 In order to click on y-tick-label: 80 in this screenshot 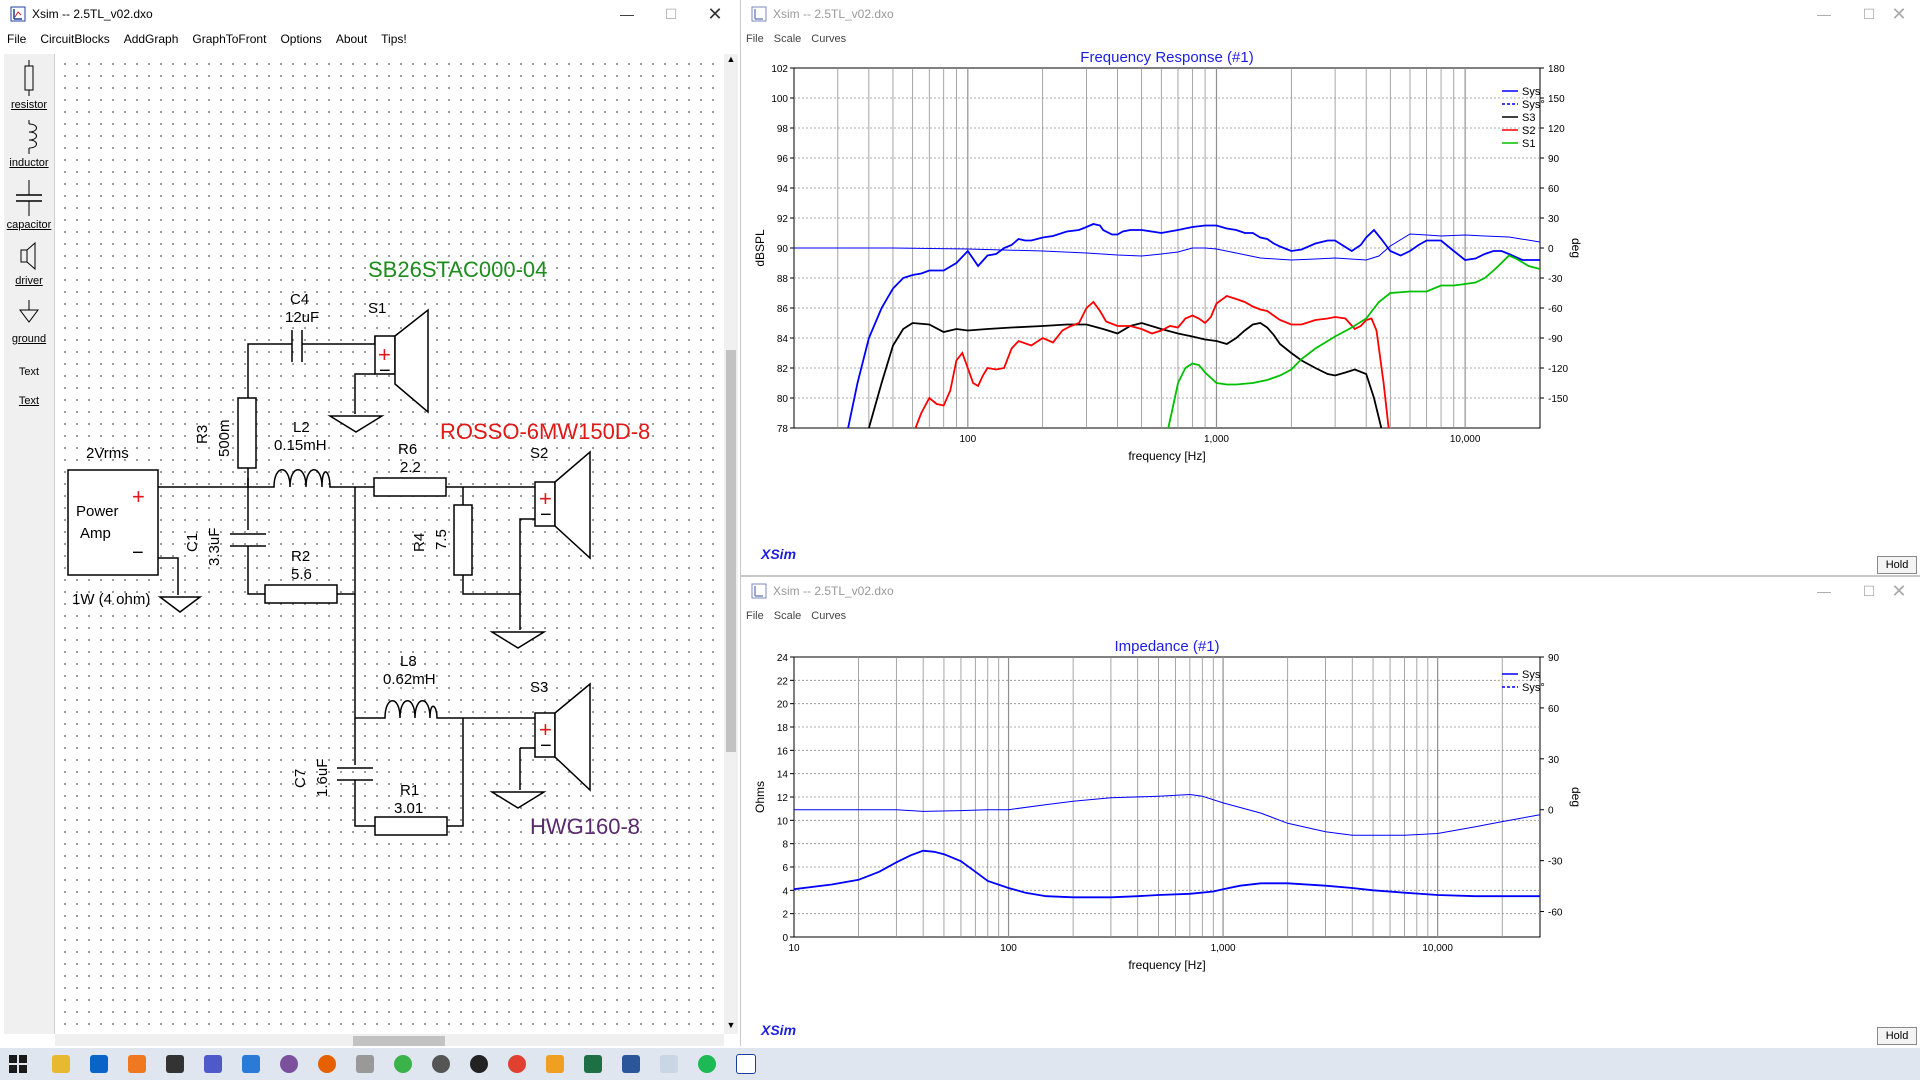, I will do `click(783, 399)`.